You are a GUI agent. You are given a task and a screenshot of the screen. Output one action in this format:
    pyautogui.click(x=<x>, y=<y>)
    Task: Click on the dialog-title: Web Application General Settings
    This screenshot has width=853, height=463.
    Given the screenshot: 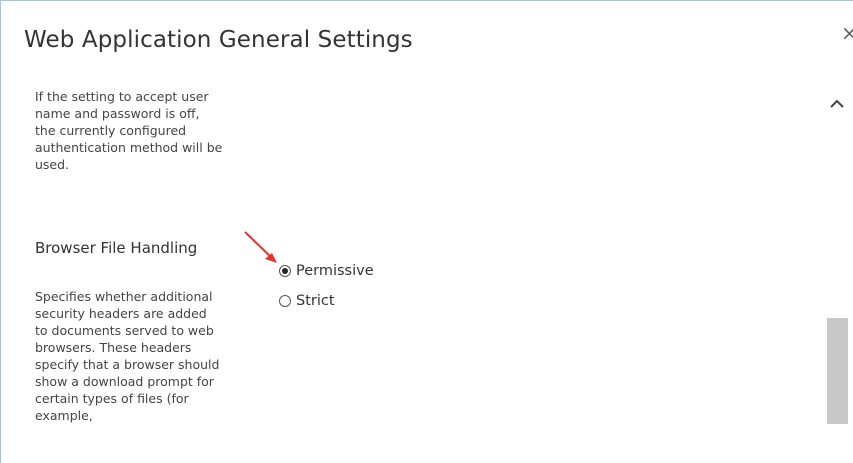 What is the action you would take?
    pyautogui.click(x=218, y=40)
    